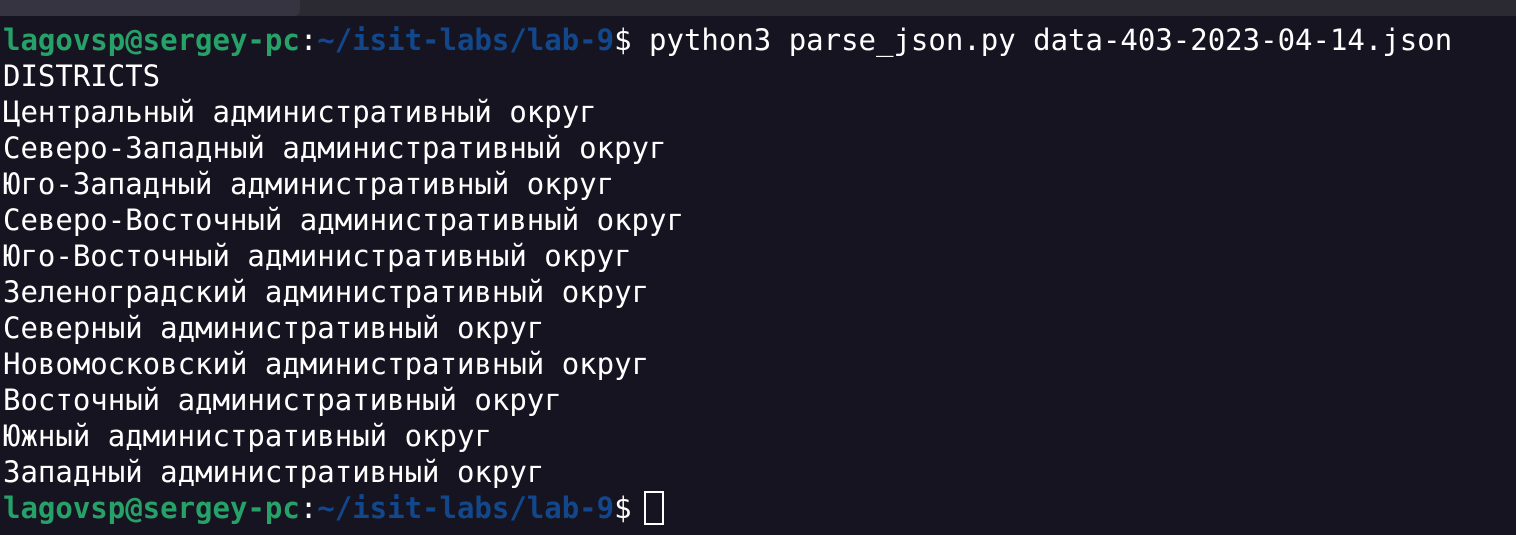 The height and width of the screenshot is (535, 1516). What do you see at coordinates (309, 184) in the screenshot?
I see `output-line: Юго-Западный административный округ` at bounding box center [309, 184].